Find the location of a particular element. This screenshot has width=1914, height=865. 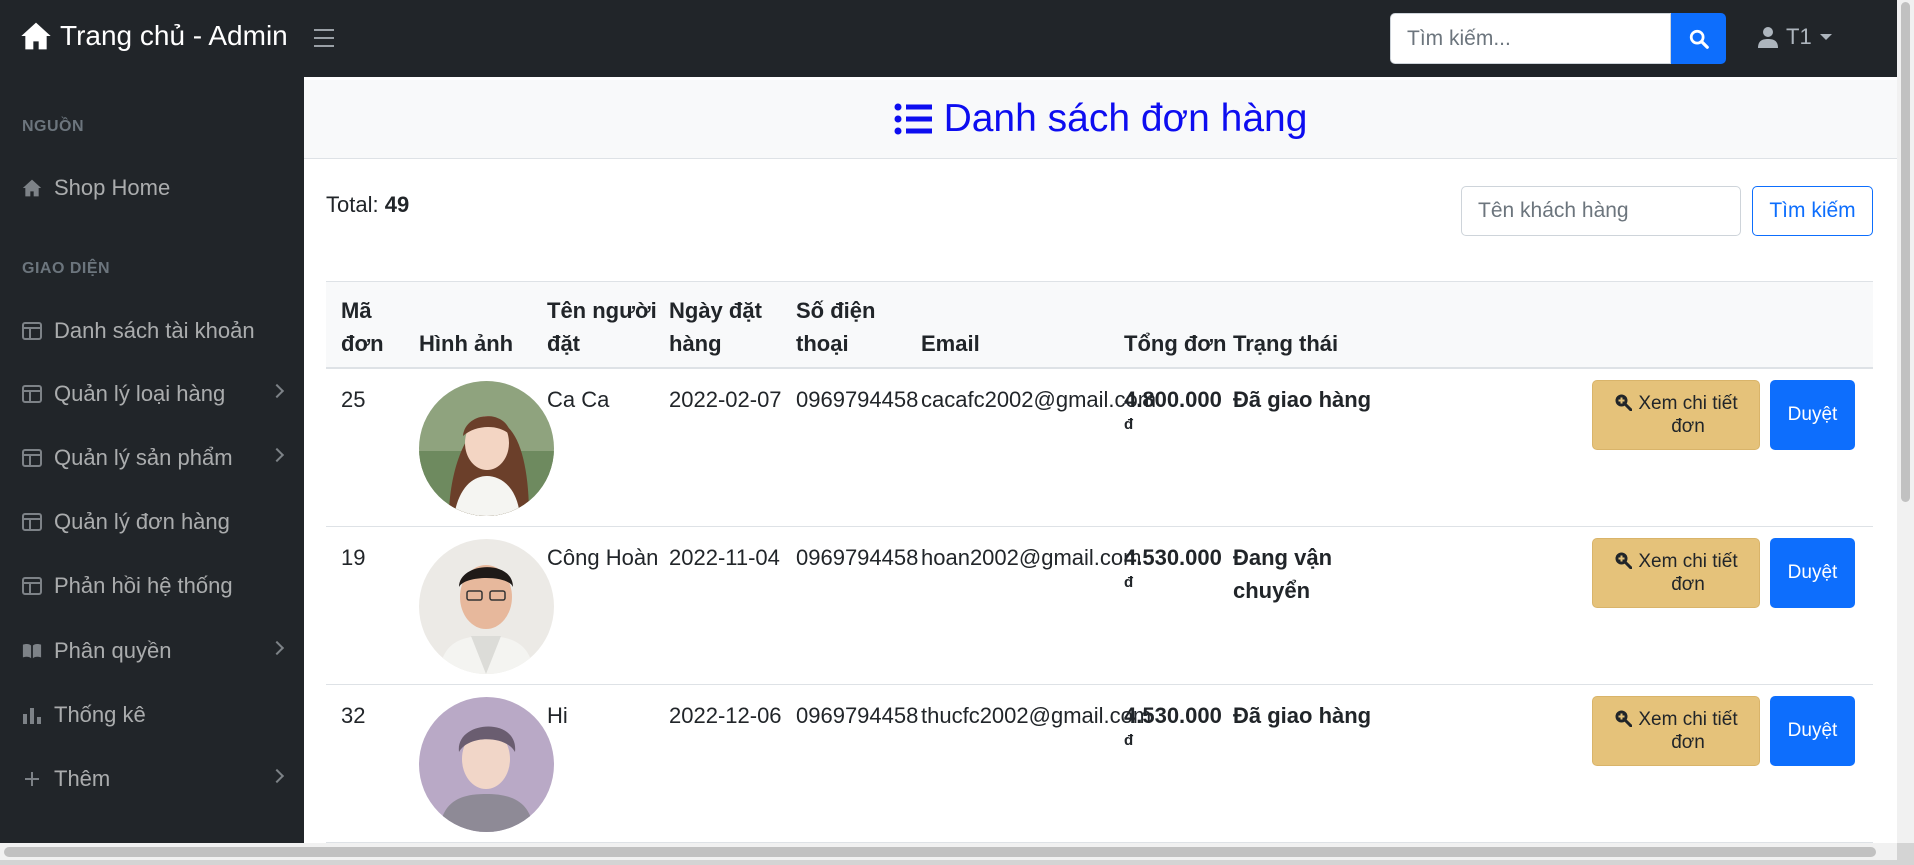

book-icon is located at coordinates (32, 651).